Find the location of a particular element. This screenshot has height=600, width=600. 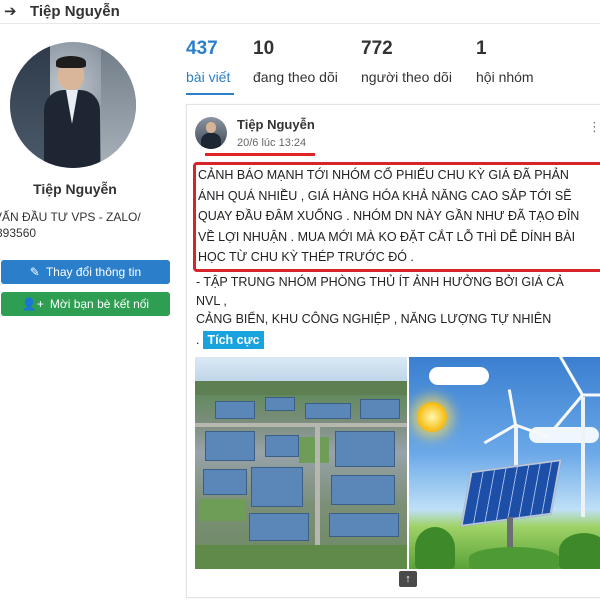

invite-friends-button: 👤+ Mời bạn bè kết nối is located at coordinates (85, 304).